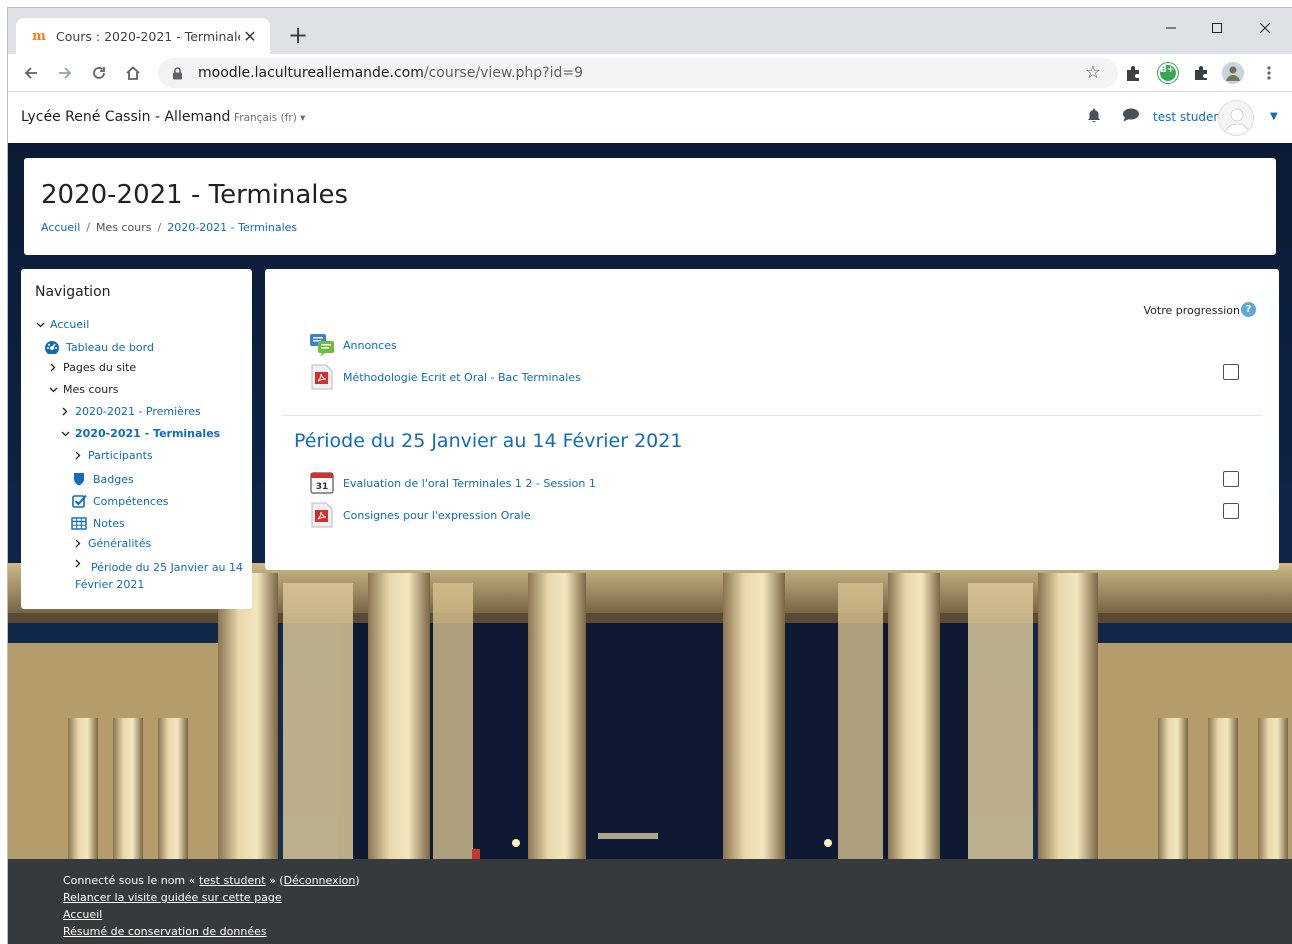 Image resolution: width=1292 pixels, height=944 pixels. Describe the element at coordinates (322, 345) in the screenshot. I see `forum-speech-bubbles-icon` at that location.